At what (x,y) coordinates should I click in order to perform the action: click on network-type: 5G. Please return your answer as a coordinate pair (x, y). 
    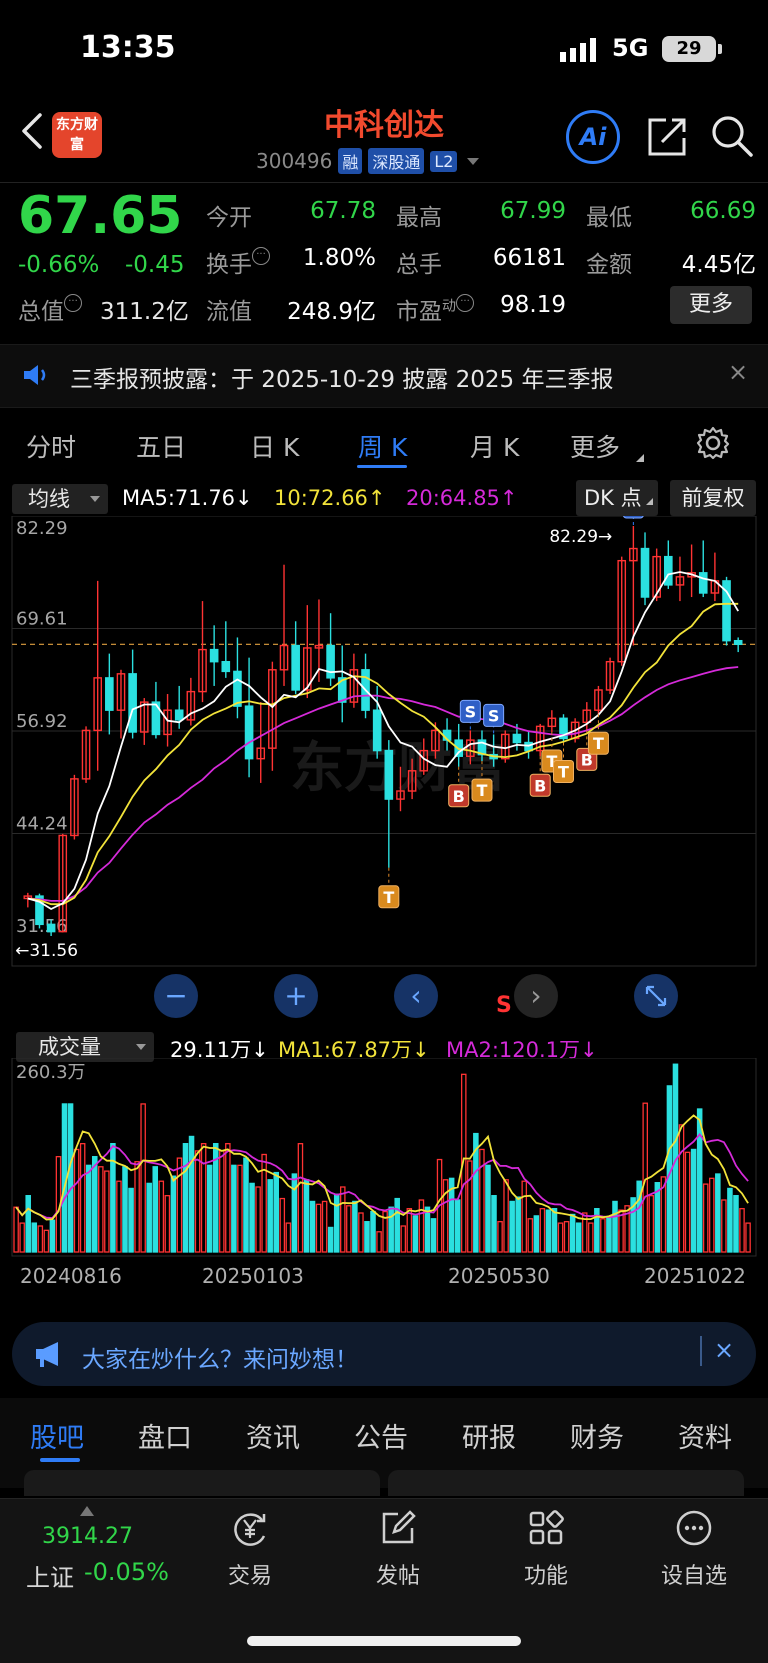
    Looking at the image, I should click on (630, 48).